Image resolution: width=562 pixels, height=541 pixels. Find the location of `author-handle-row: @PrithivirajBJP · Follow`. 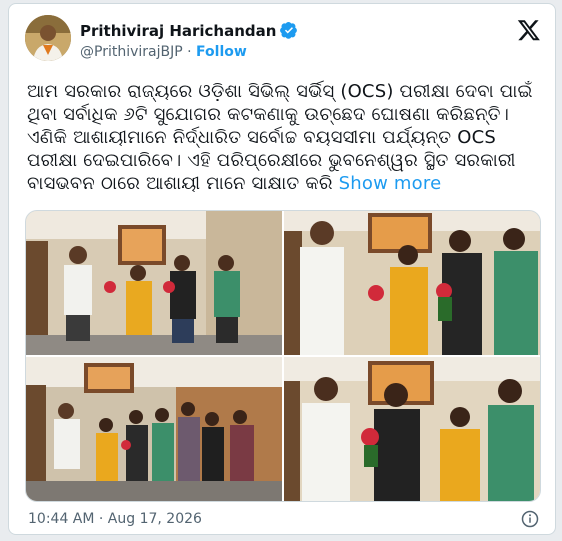

author-handle-row: @PrithivirajBJP · Follow is located at coordinates (163, 52).